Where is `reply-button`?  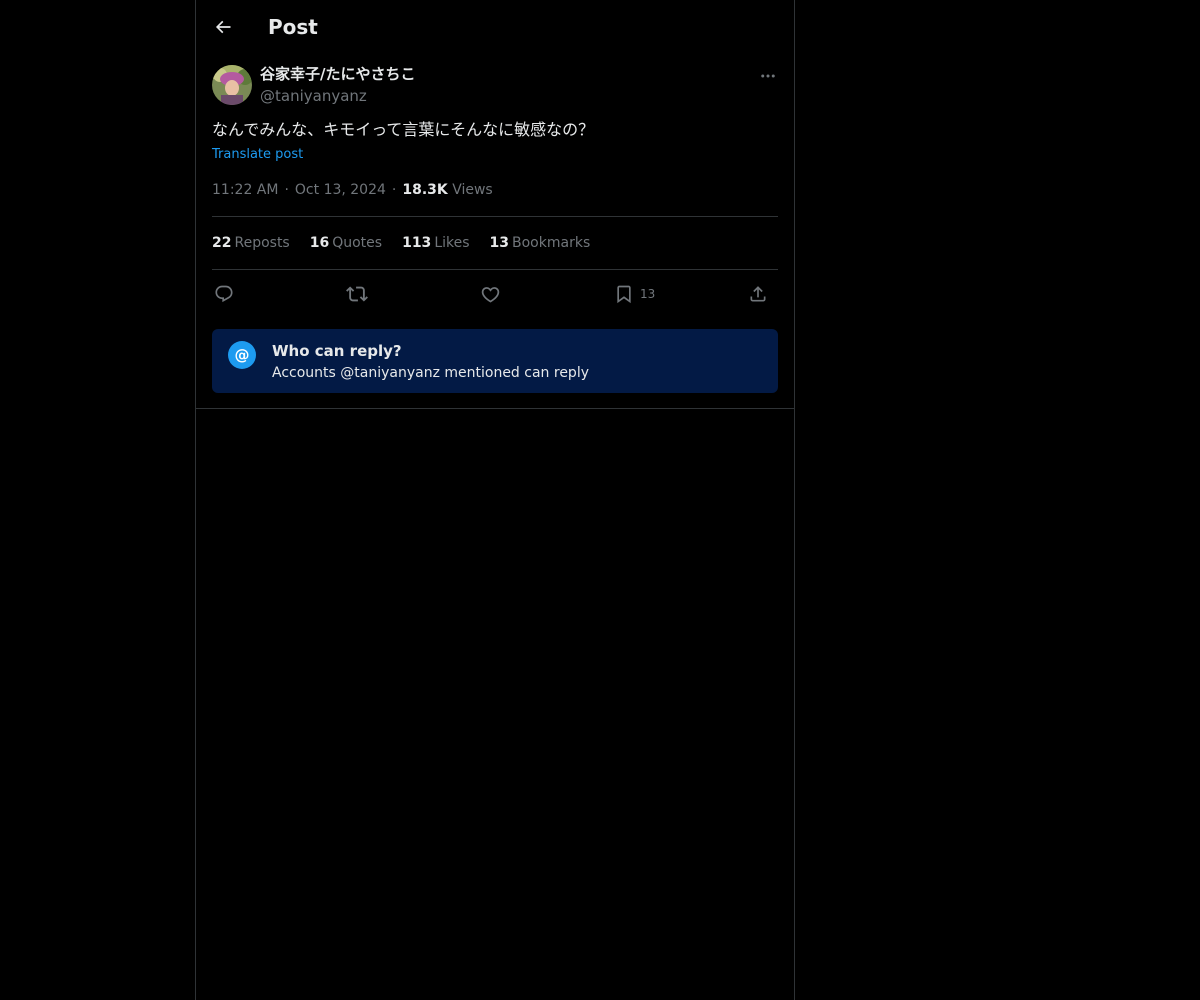 reply-button is located at coordinates (224, 294).